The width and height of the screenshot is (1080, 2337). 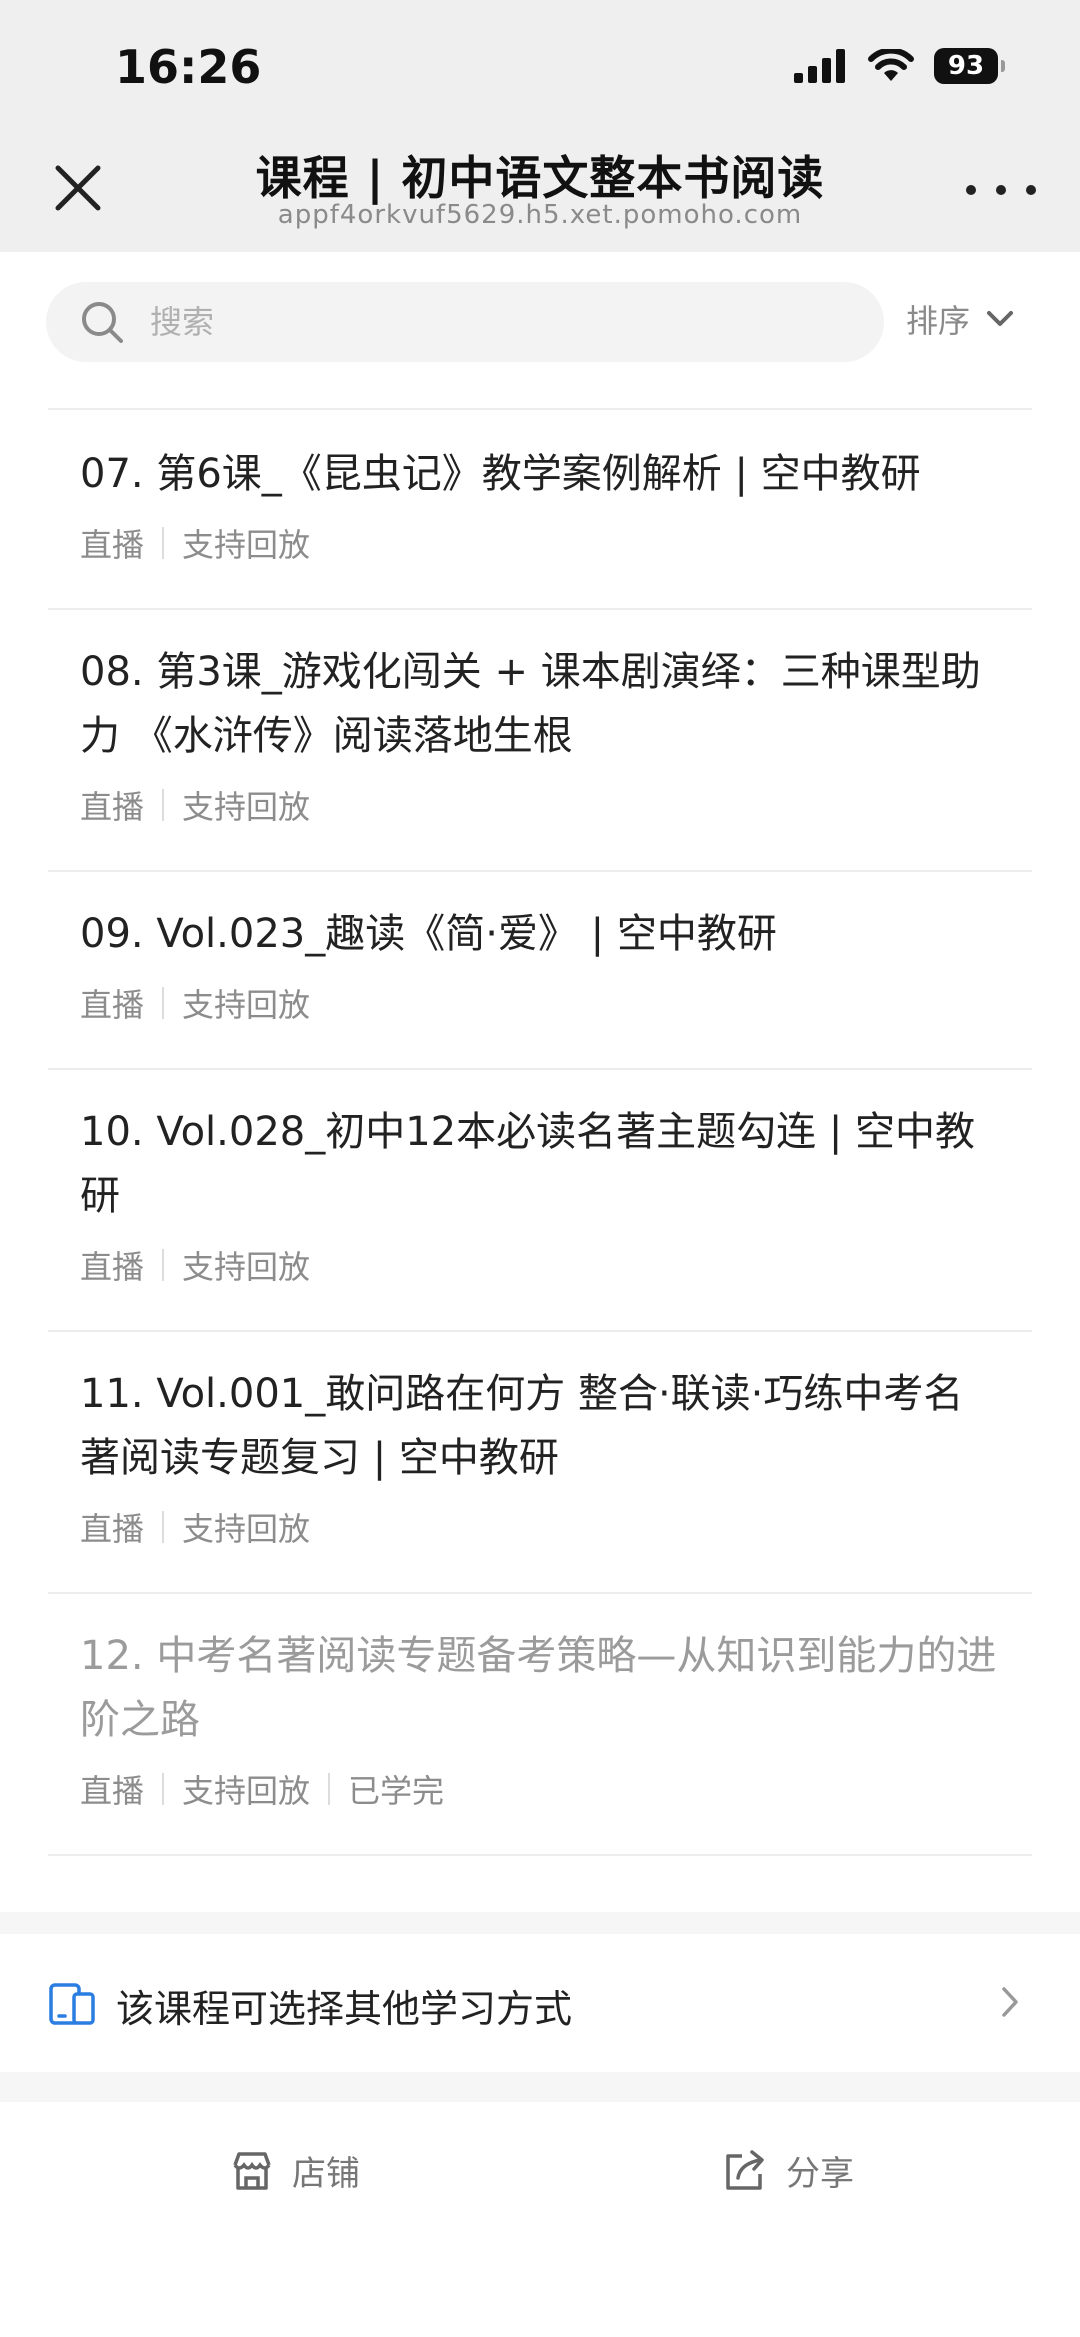 I want to click on page-title: 课程 | 初中语文整本书阅读, so click(x=540, y=178).